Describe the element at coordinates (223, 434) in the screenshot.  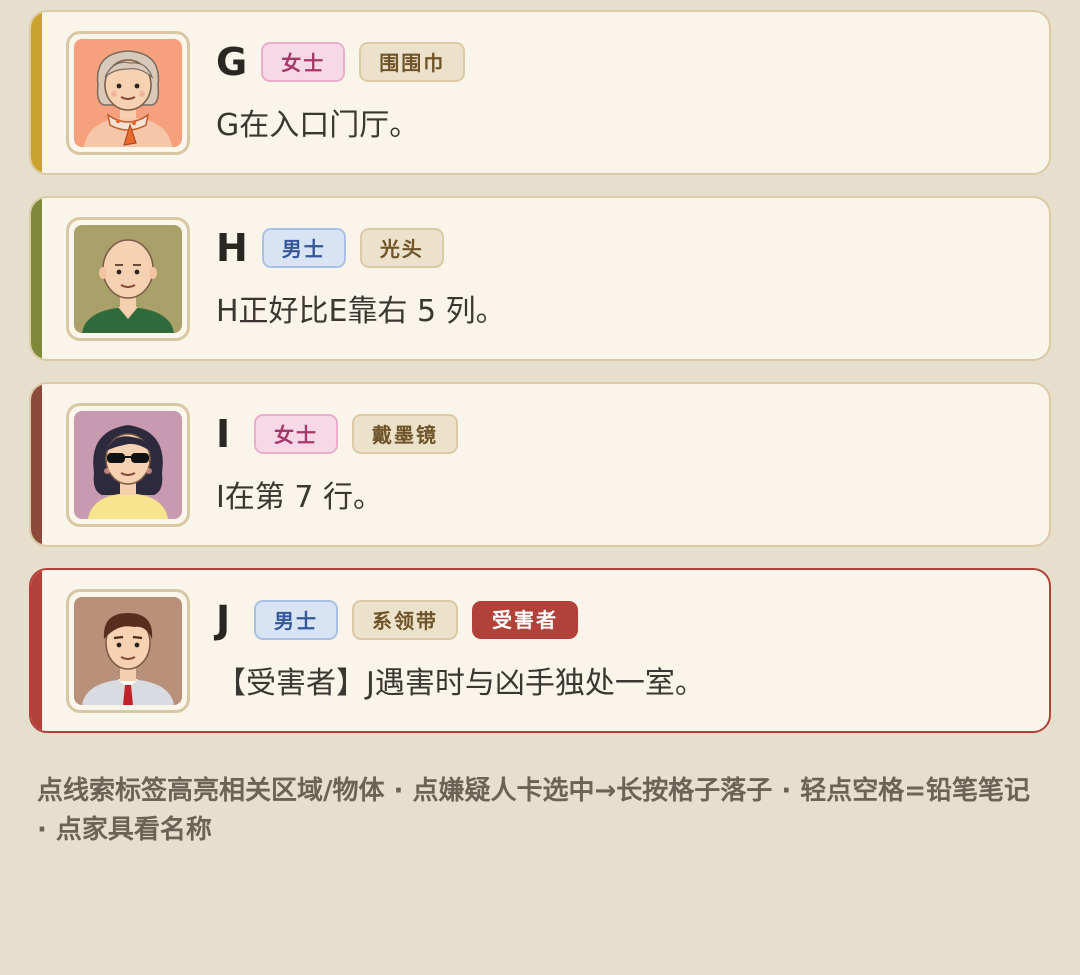
I see `suspect-name: I` at that location.